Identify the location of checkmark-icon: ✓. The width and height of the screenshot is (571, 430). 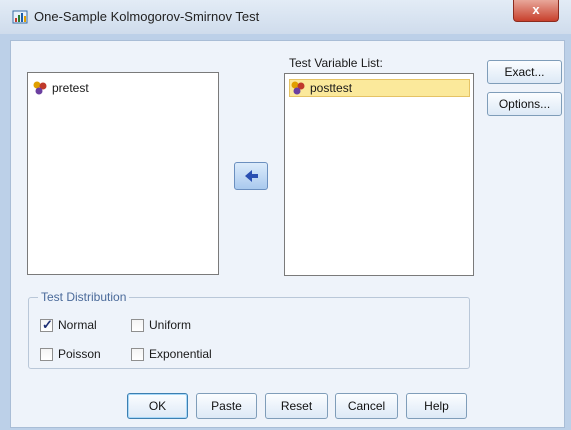
(47, 324).